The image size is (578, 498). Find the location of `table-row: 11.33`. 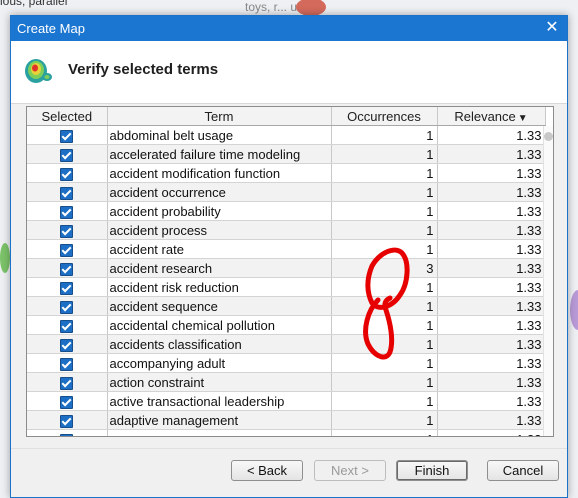

table-row: 11.33 is located at coordinates (286, 432).